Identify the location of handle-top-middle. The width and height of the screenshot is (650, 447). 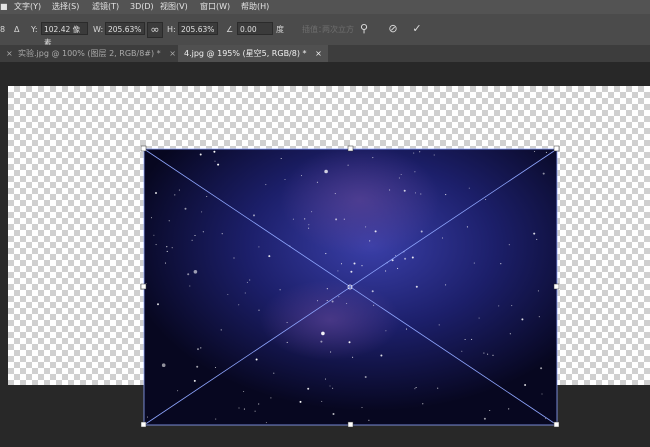
(350, 148).